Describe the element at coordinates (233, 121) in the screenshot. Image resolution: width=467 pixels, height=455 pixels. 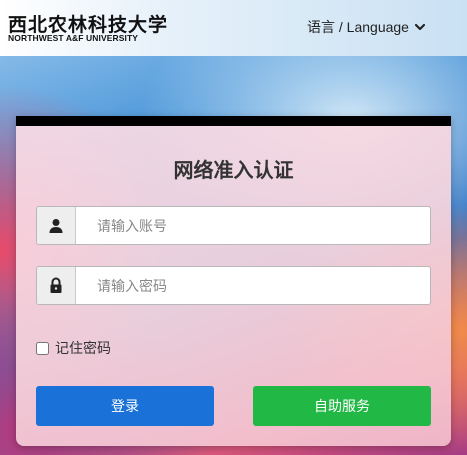
I see `card-top-bar` at that location.